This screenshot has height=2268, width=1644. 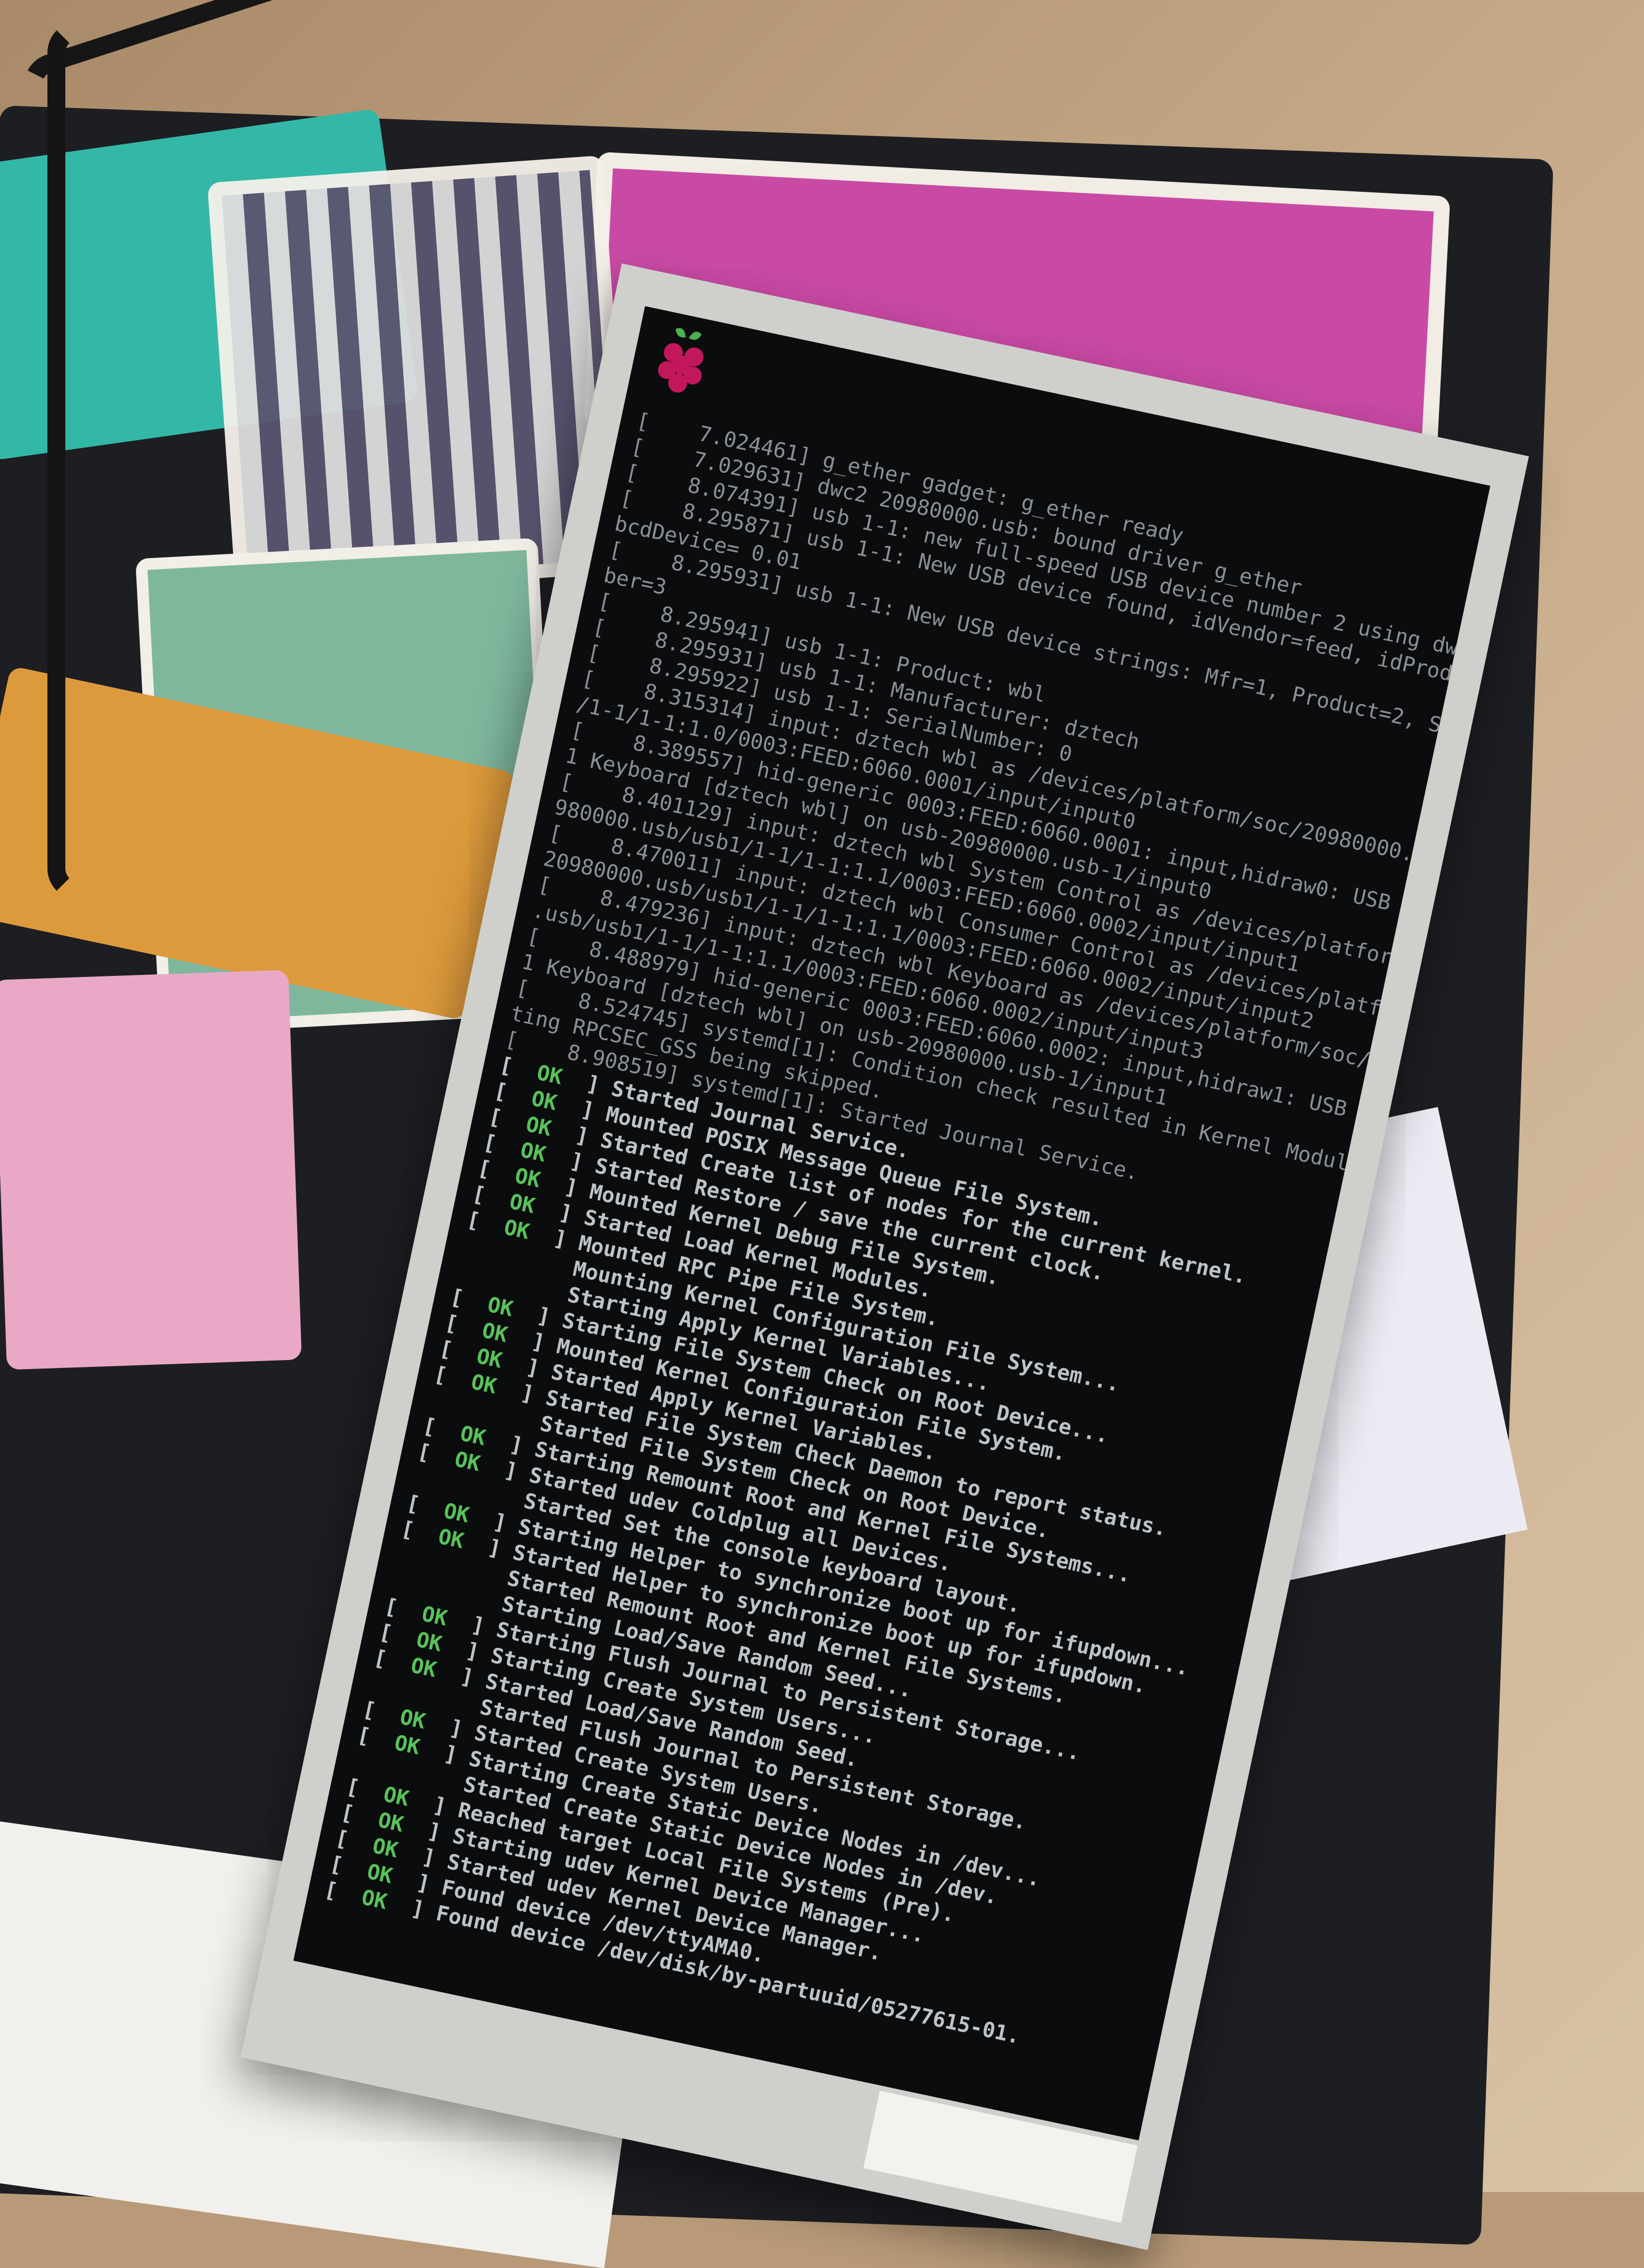 What do you see at coordinates (112, 460) in the screenshot?
I see `black-cable-left` at bounding box center [112, 460].